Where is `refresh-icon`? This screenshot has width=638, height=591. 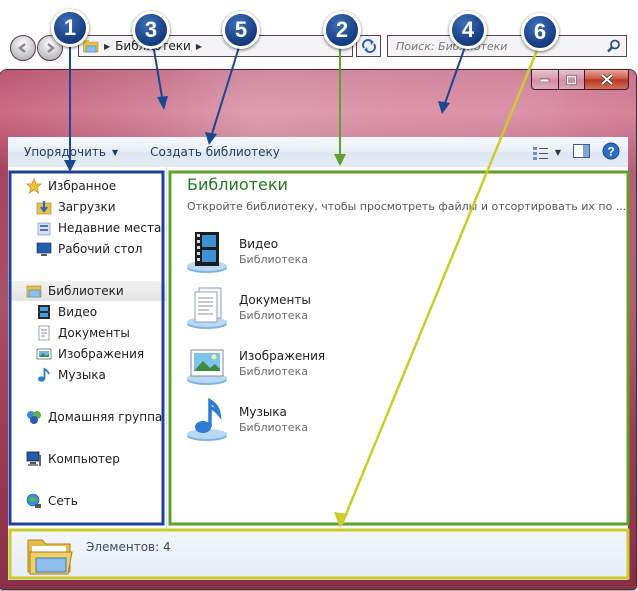
refresh-icon is located at coordinates (368, 46).